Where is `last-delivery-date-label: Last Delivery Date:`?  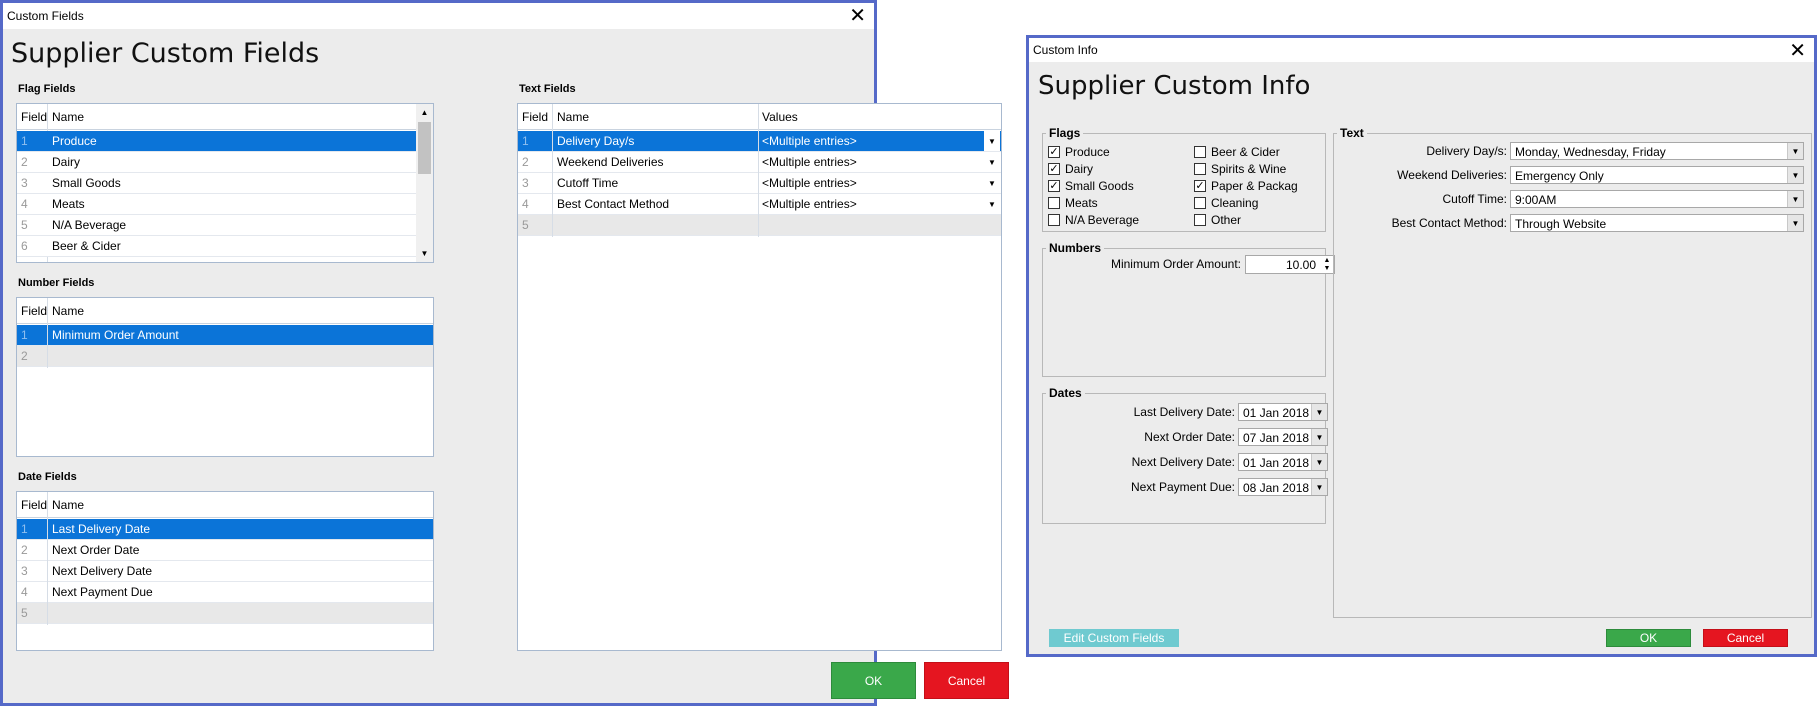 last-delivery-date-label: Last Delivery Date: is located at coordinates (1184, 412).